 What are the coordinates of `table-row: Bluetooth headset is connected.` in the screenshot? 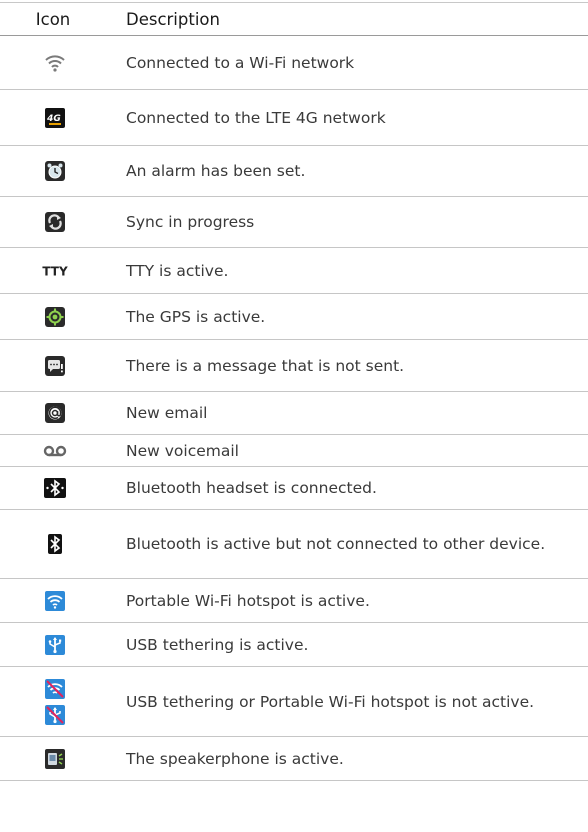 It's located at (294, 488).